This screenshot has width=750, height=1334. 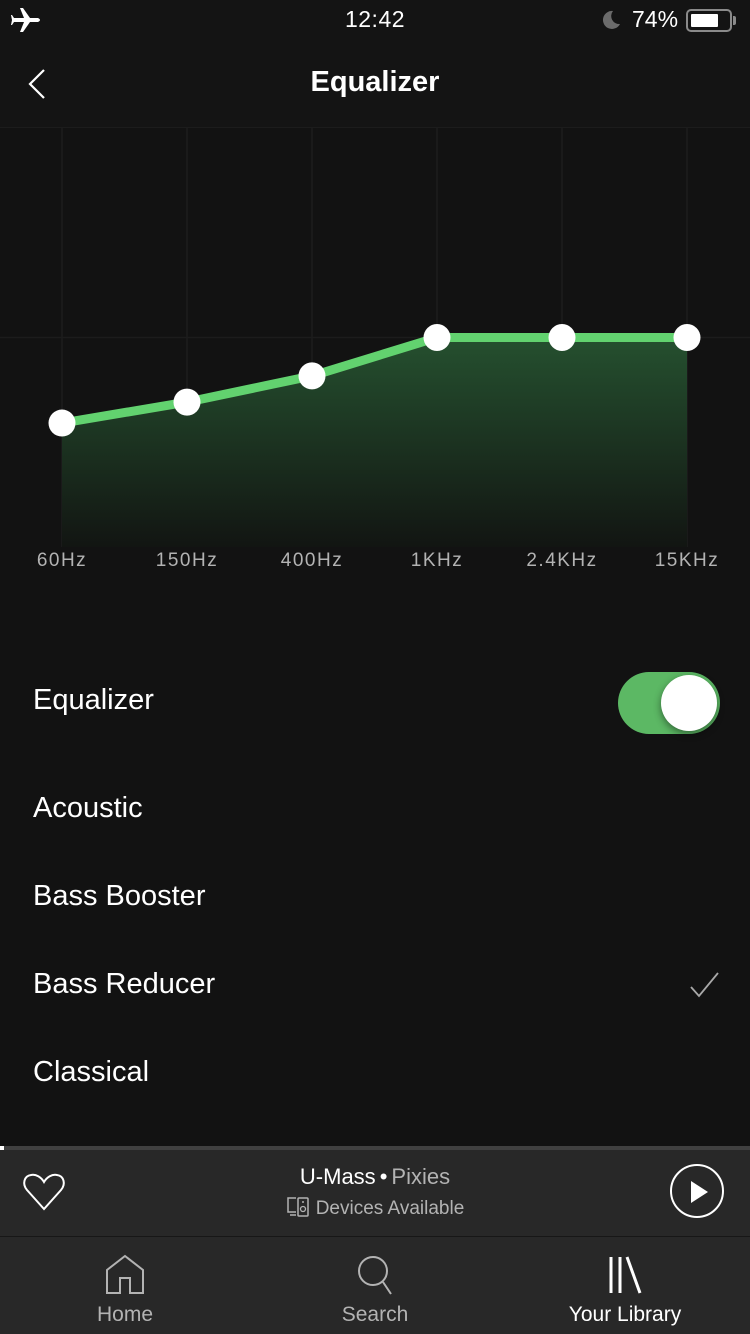 What do you see at coordinates (375, 1191) in the screenshot?
I see `now-playing-bar: U-Mass • Pixies Devices Available` at bounding box center [375, 1191].